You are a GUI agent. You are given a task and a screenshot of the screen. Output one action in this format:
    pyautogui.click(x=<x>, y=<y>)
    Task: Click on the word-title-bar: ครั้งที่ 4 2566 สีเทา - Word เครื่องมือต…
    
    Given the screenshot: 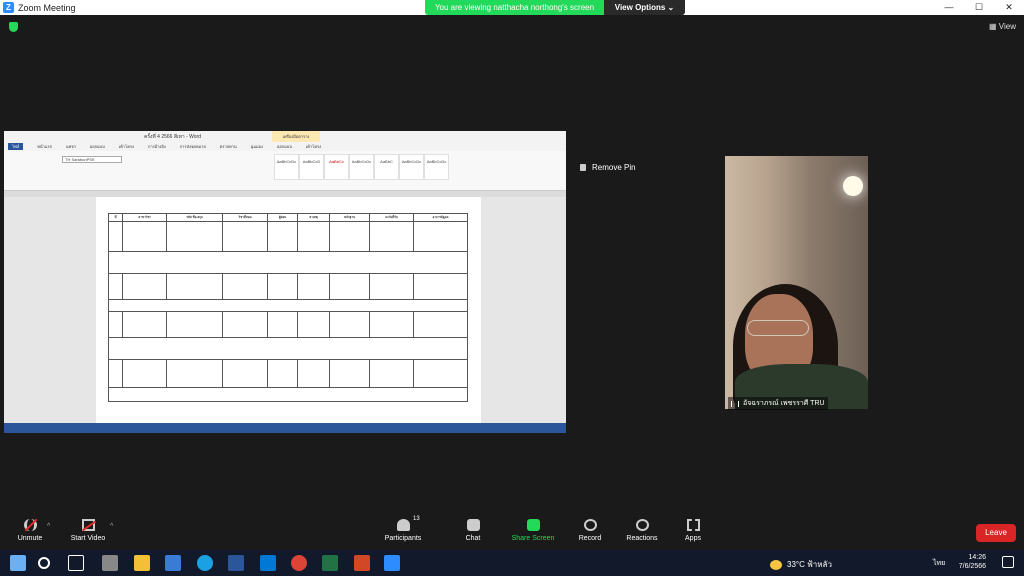 What is the action you would take?
    pyautogui.click(x=285, y=136)
    